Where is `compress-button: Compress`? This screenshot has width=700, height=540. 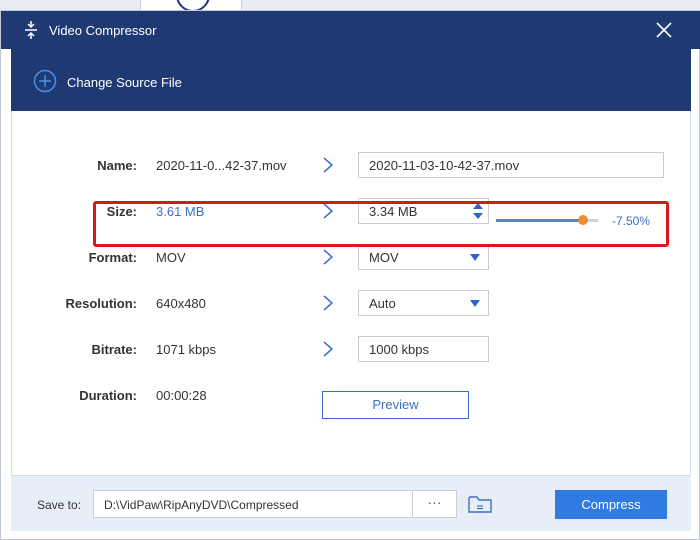 compress-button: Compress is located at coordinates (611, 504).